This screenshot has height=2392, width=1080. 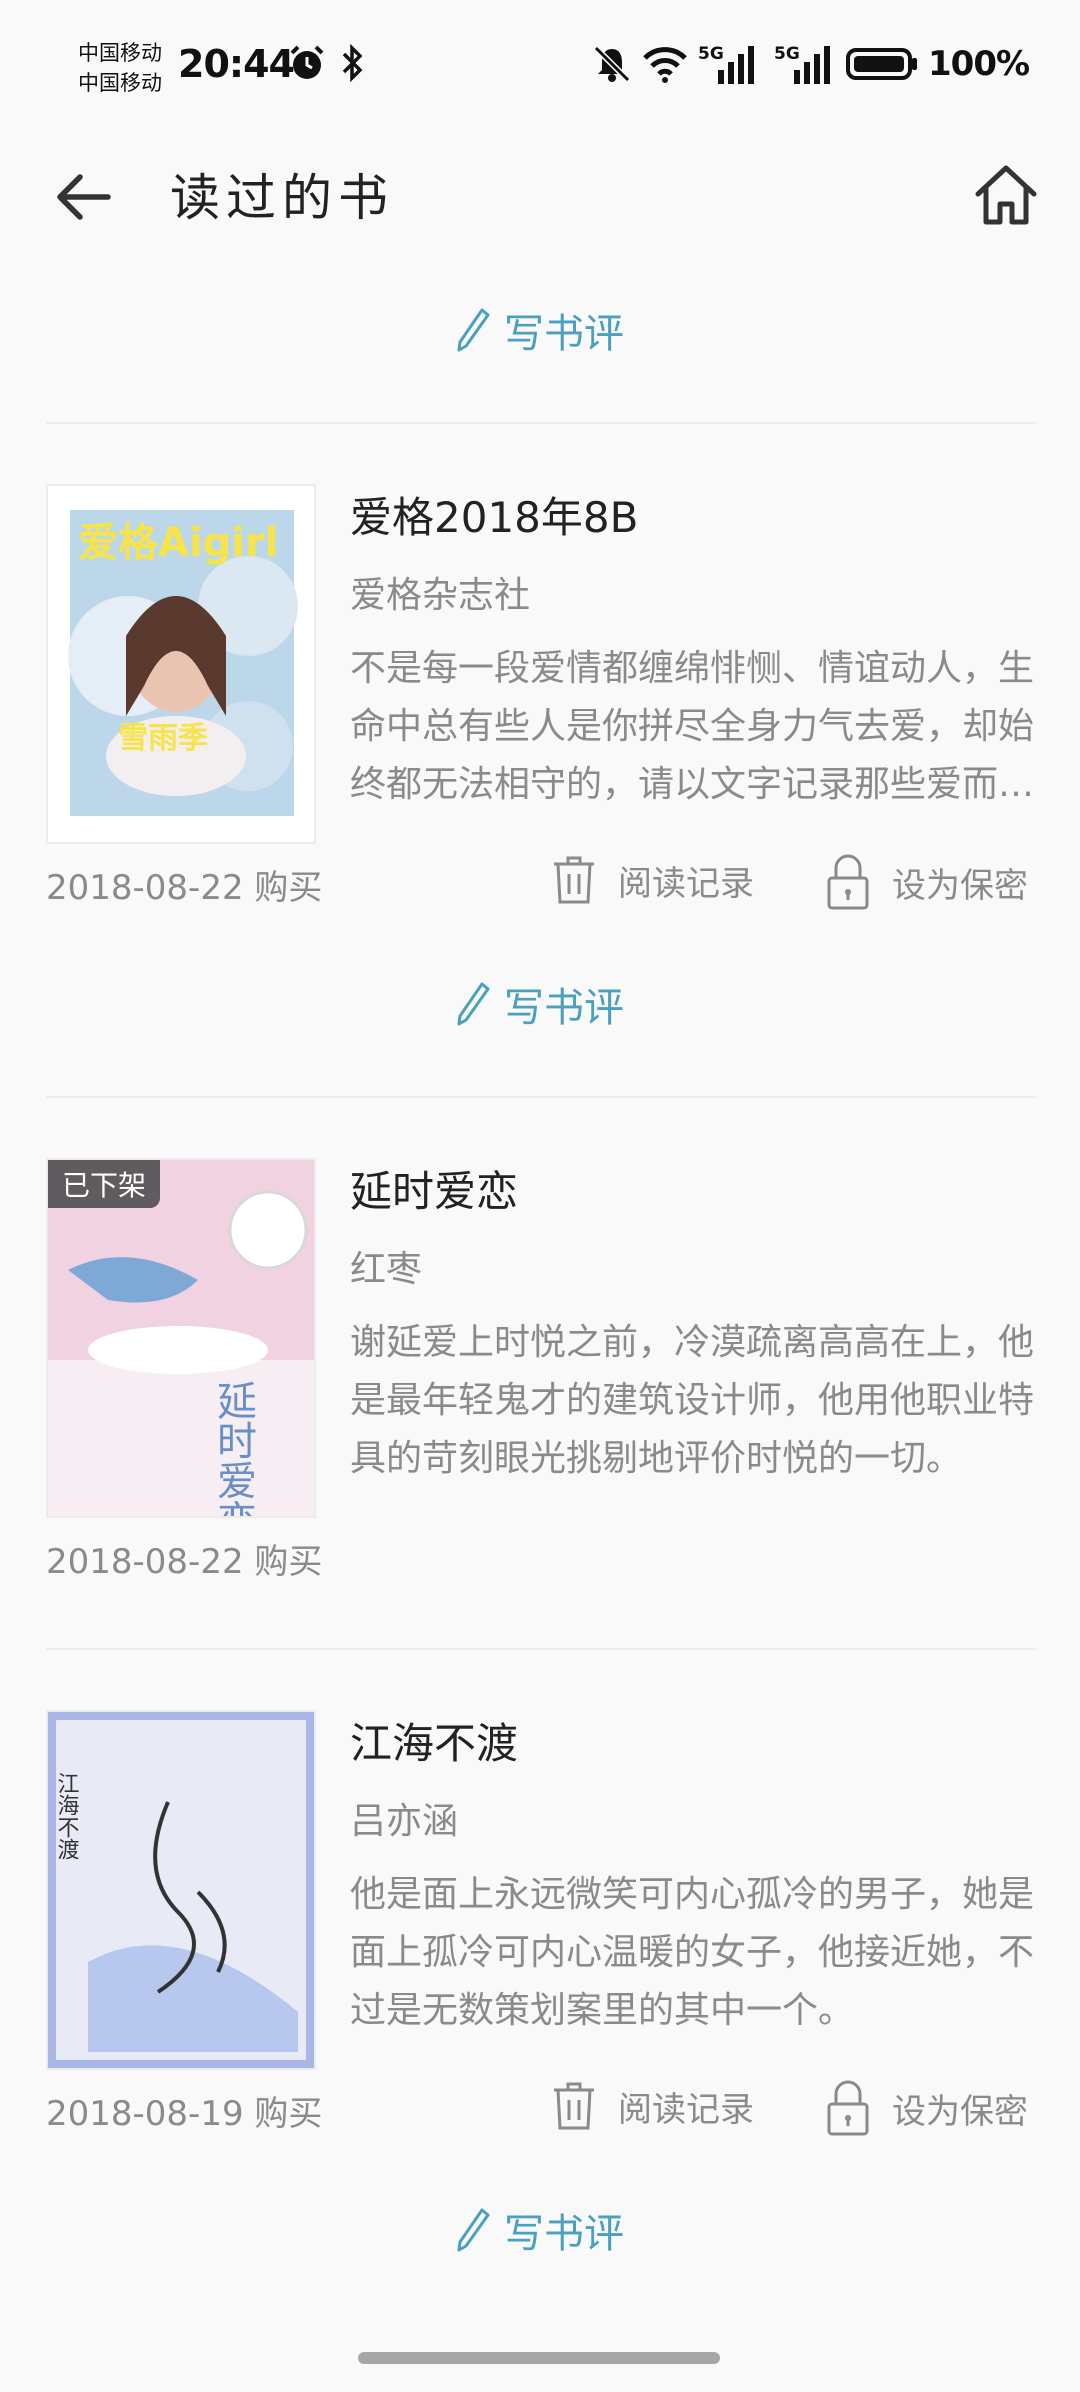 I want to click on home-button, so click(x=1006, y=196).